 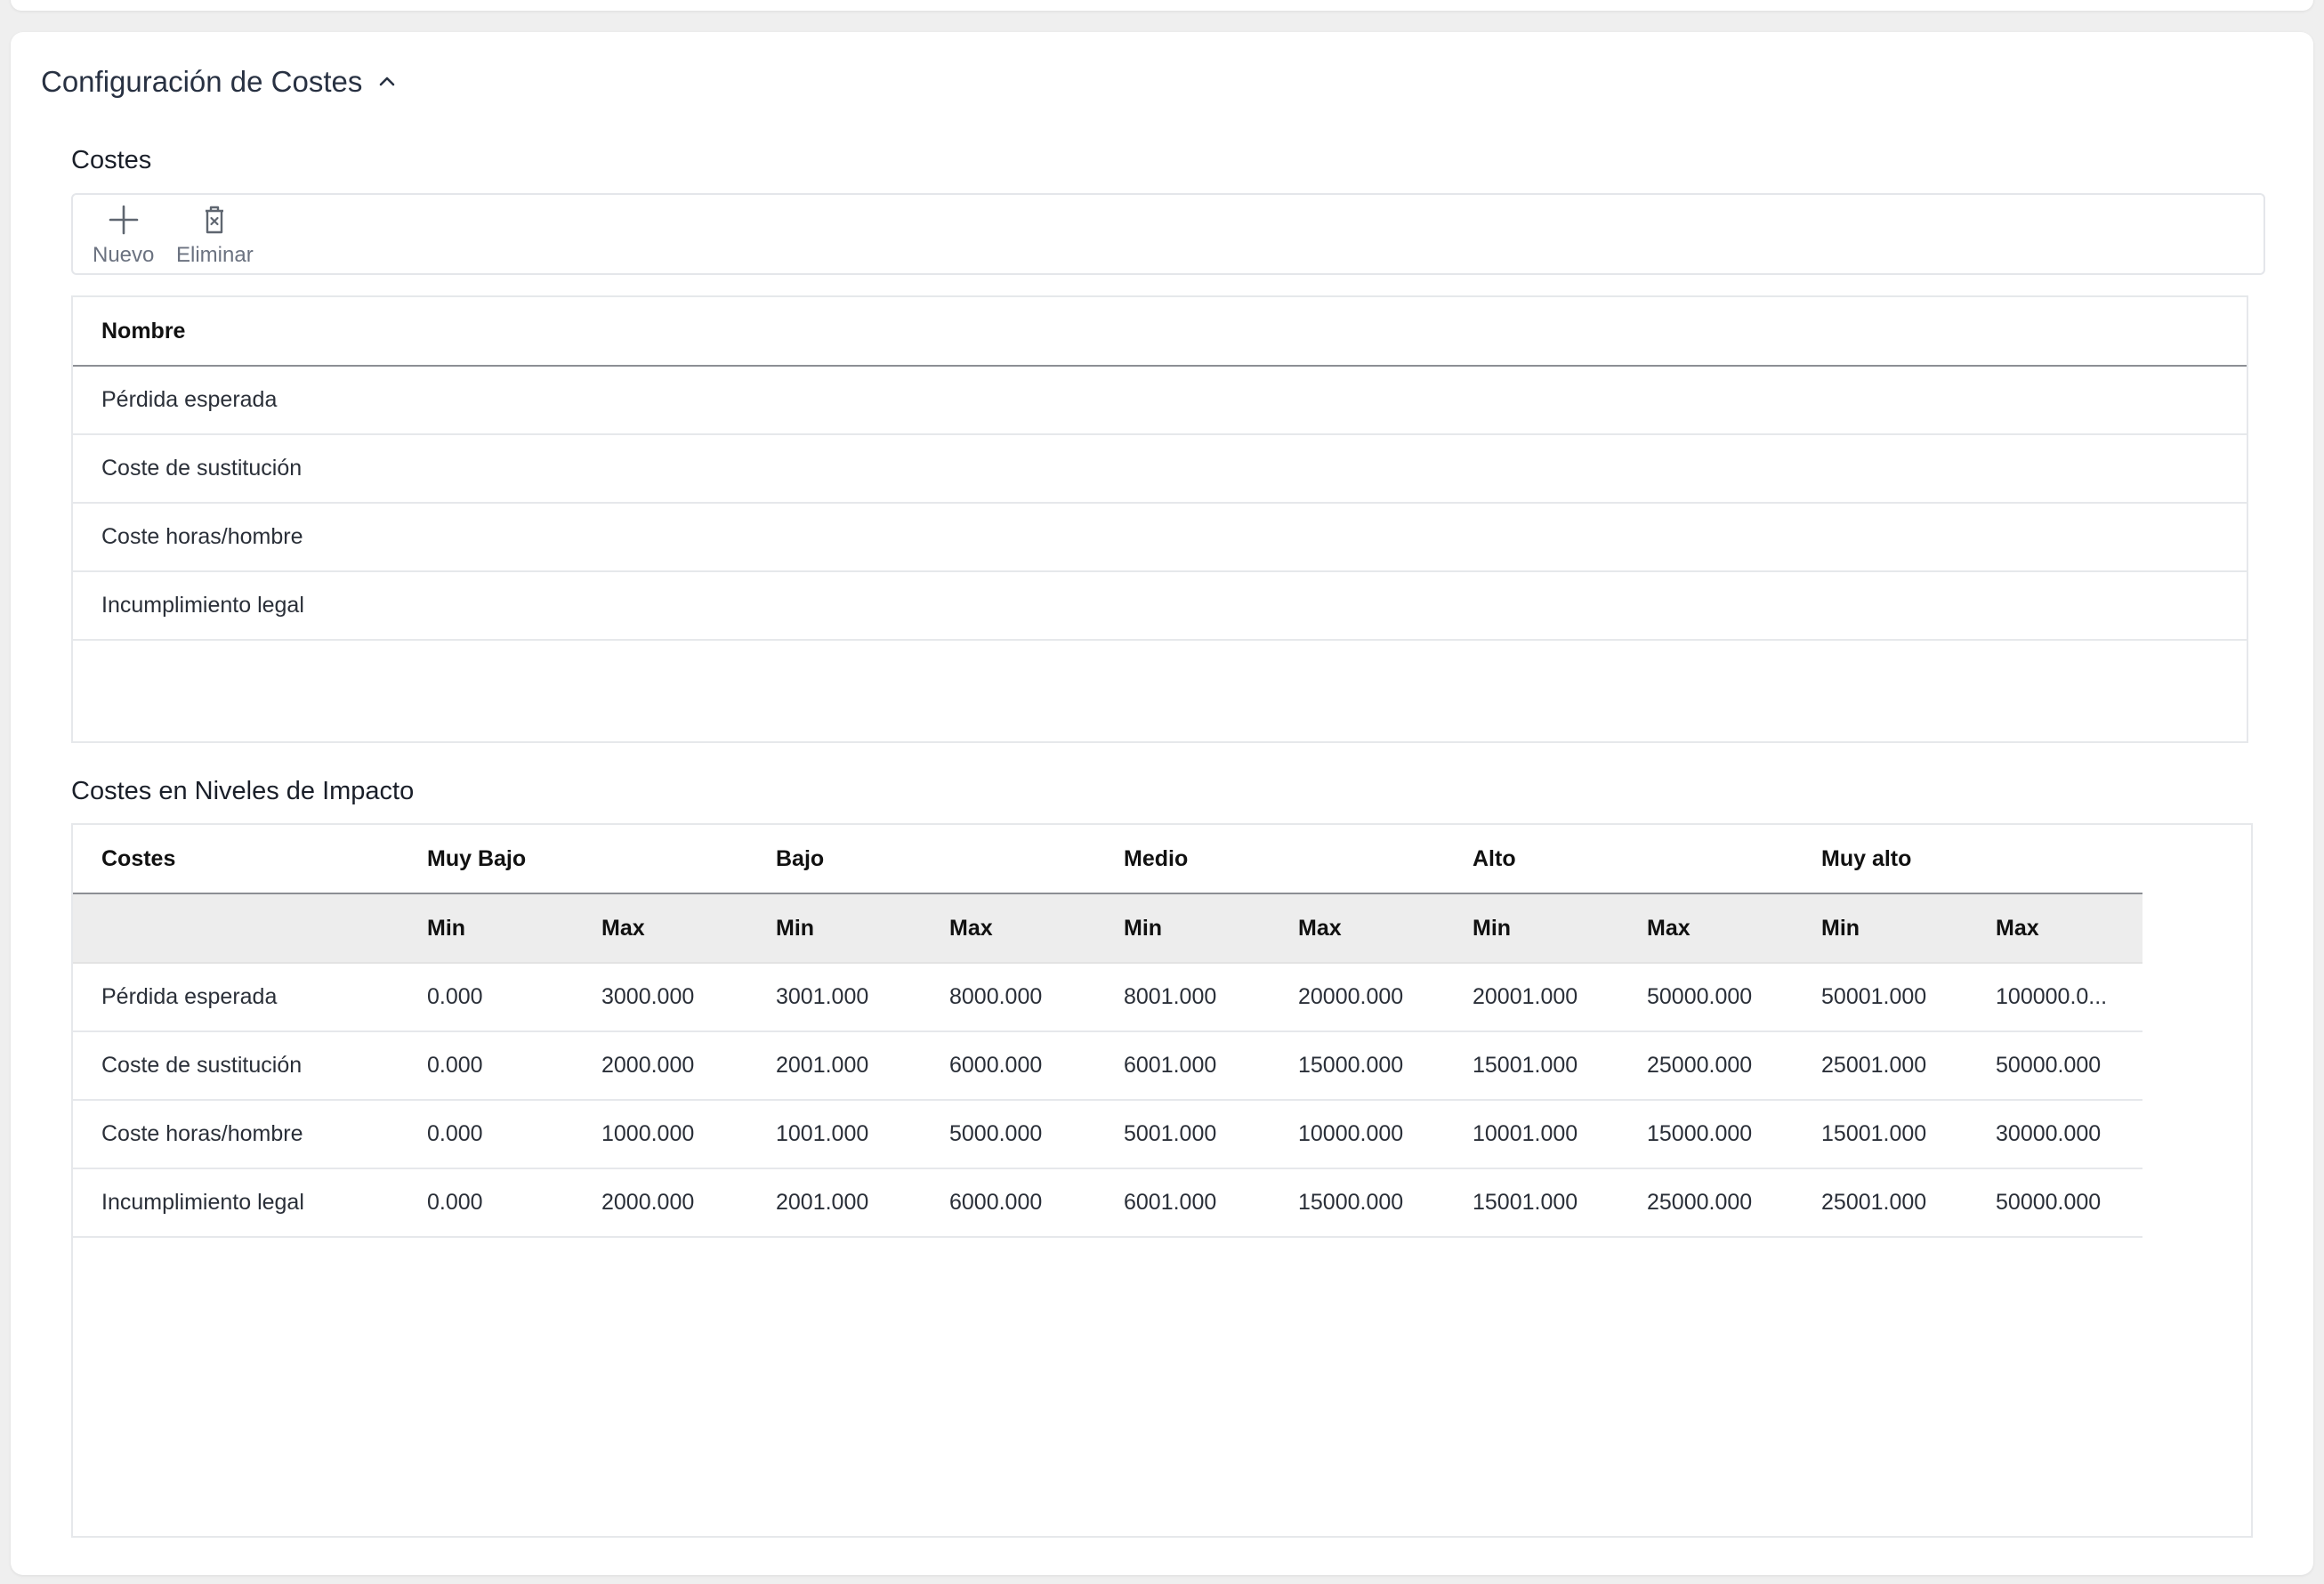 What do you see at coordinates (1619, 860) in the screenshot?
I see `level-header-alto: Alto` at bounding box center [1619, 860].